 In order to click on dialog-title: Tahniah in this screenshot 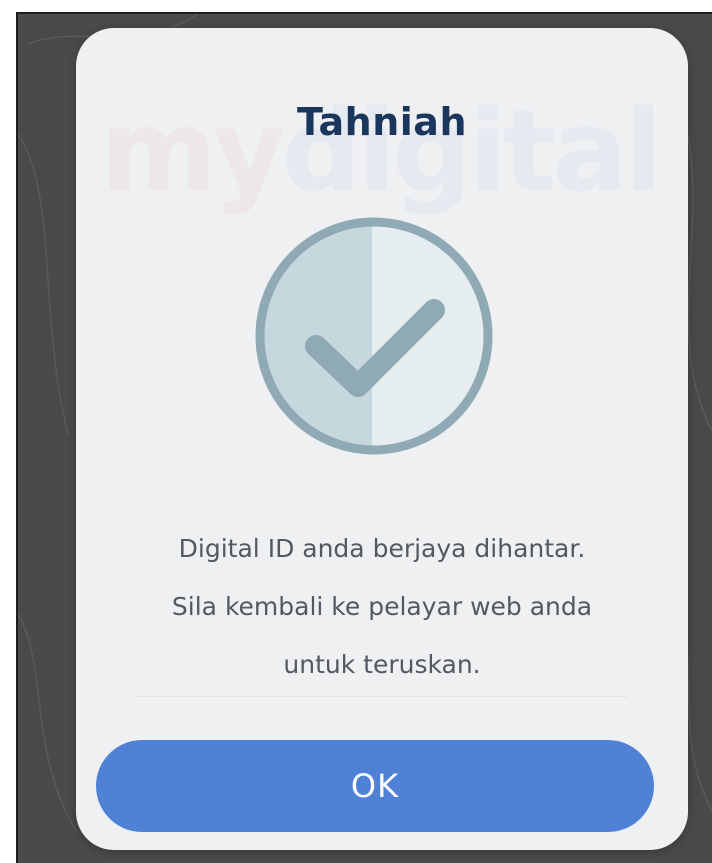, I will do `click(382, 122)`.